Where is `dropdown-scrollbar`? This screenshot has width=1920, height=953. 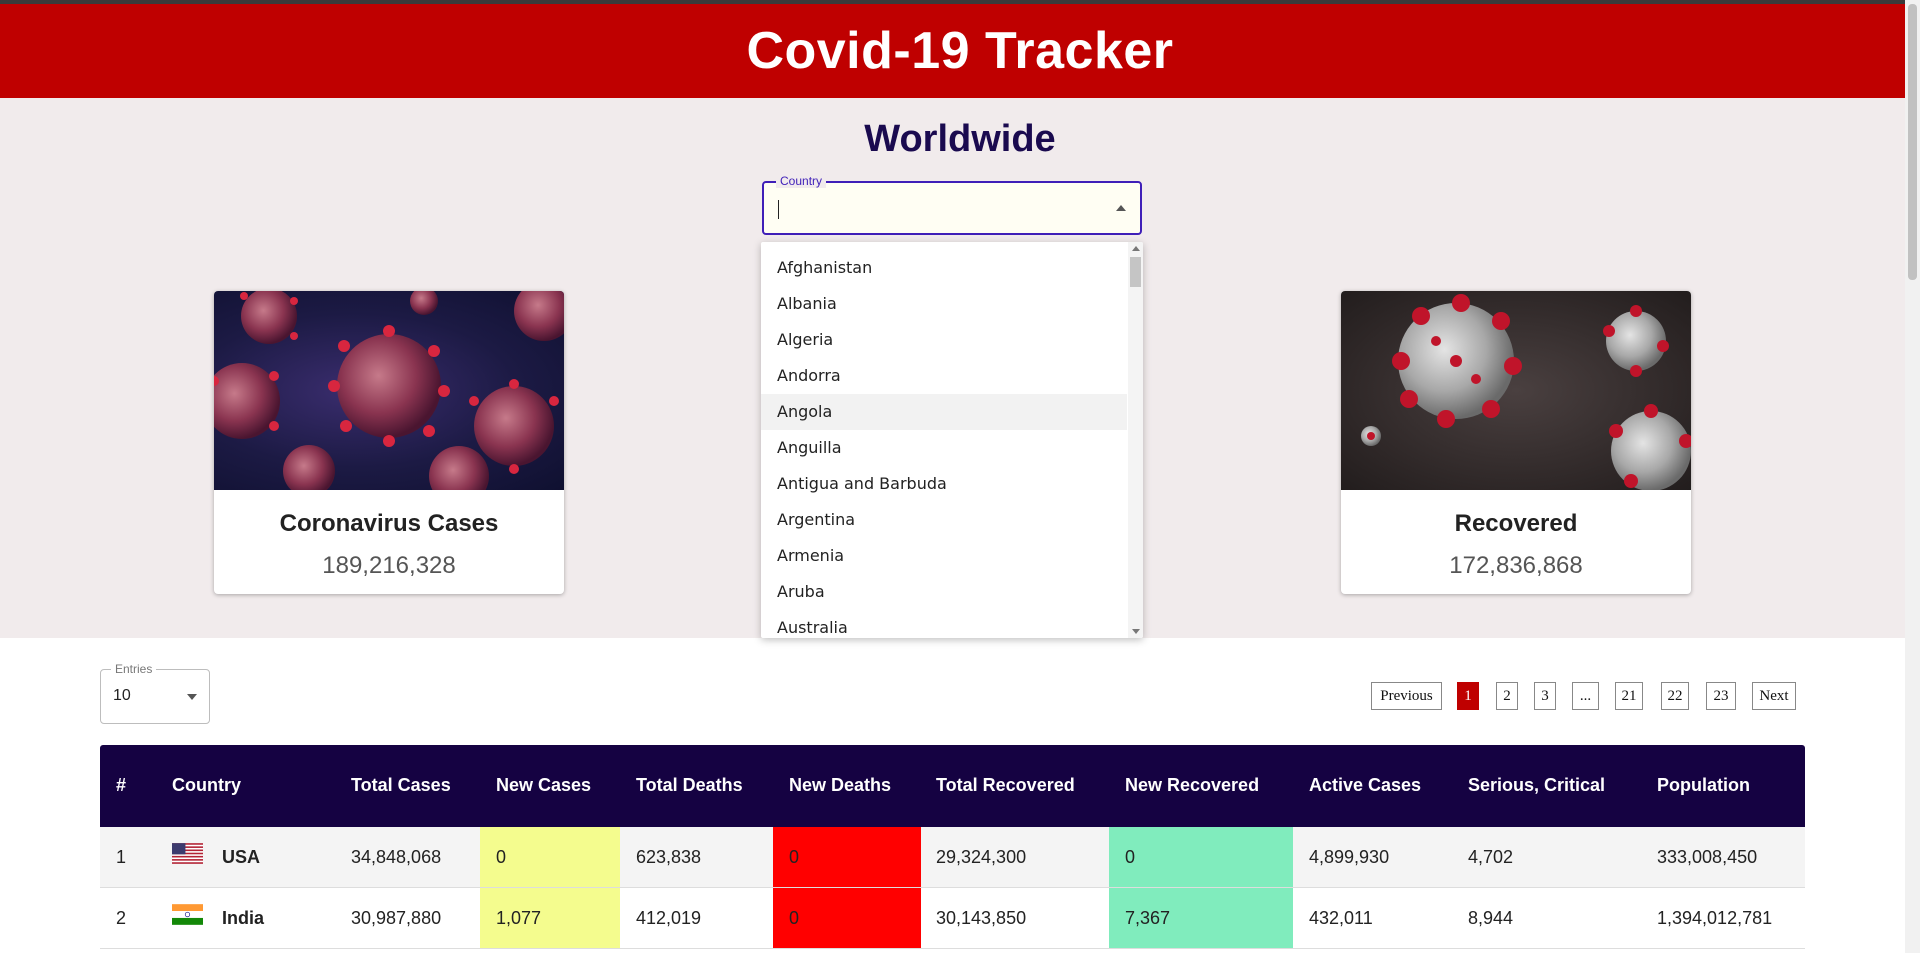 dropdown-scrollbar is located at coordinates (1135, 440).